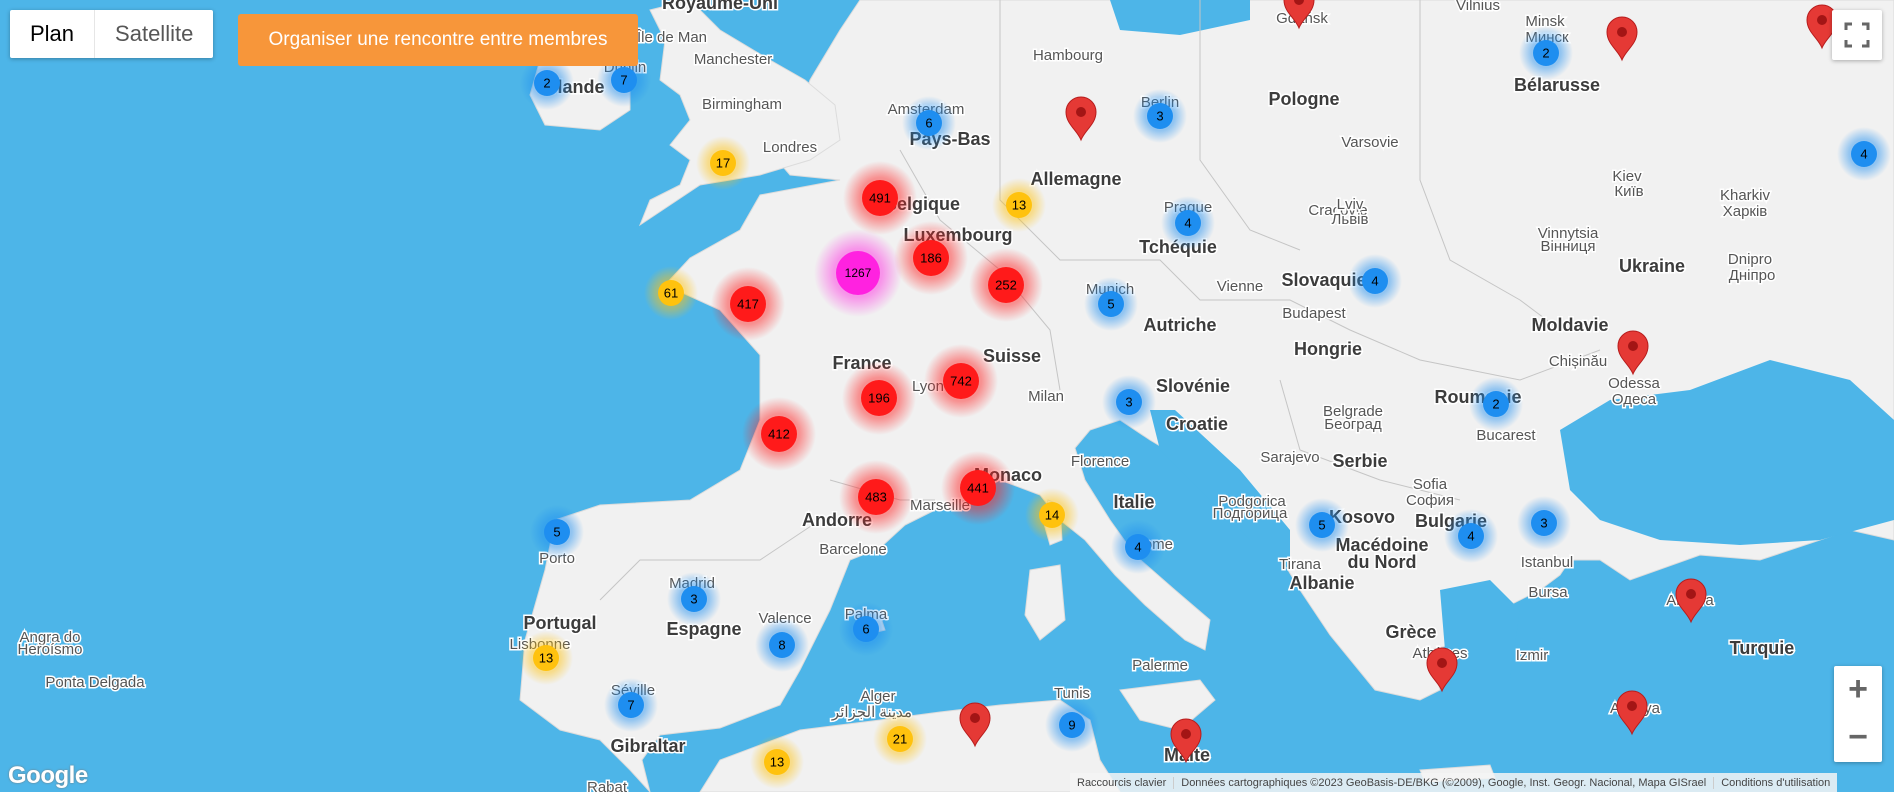 This screenshot has height=792, width=1894. What do you see at coordinates (1750, 259) in the screenshot?
I see `map-label: Dnipro` at bounding box center [1750, 259].